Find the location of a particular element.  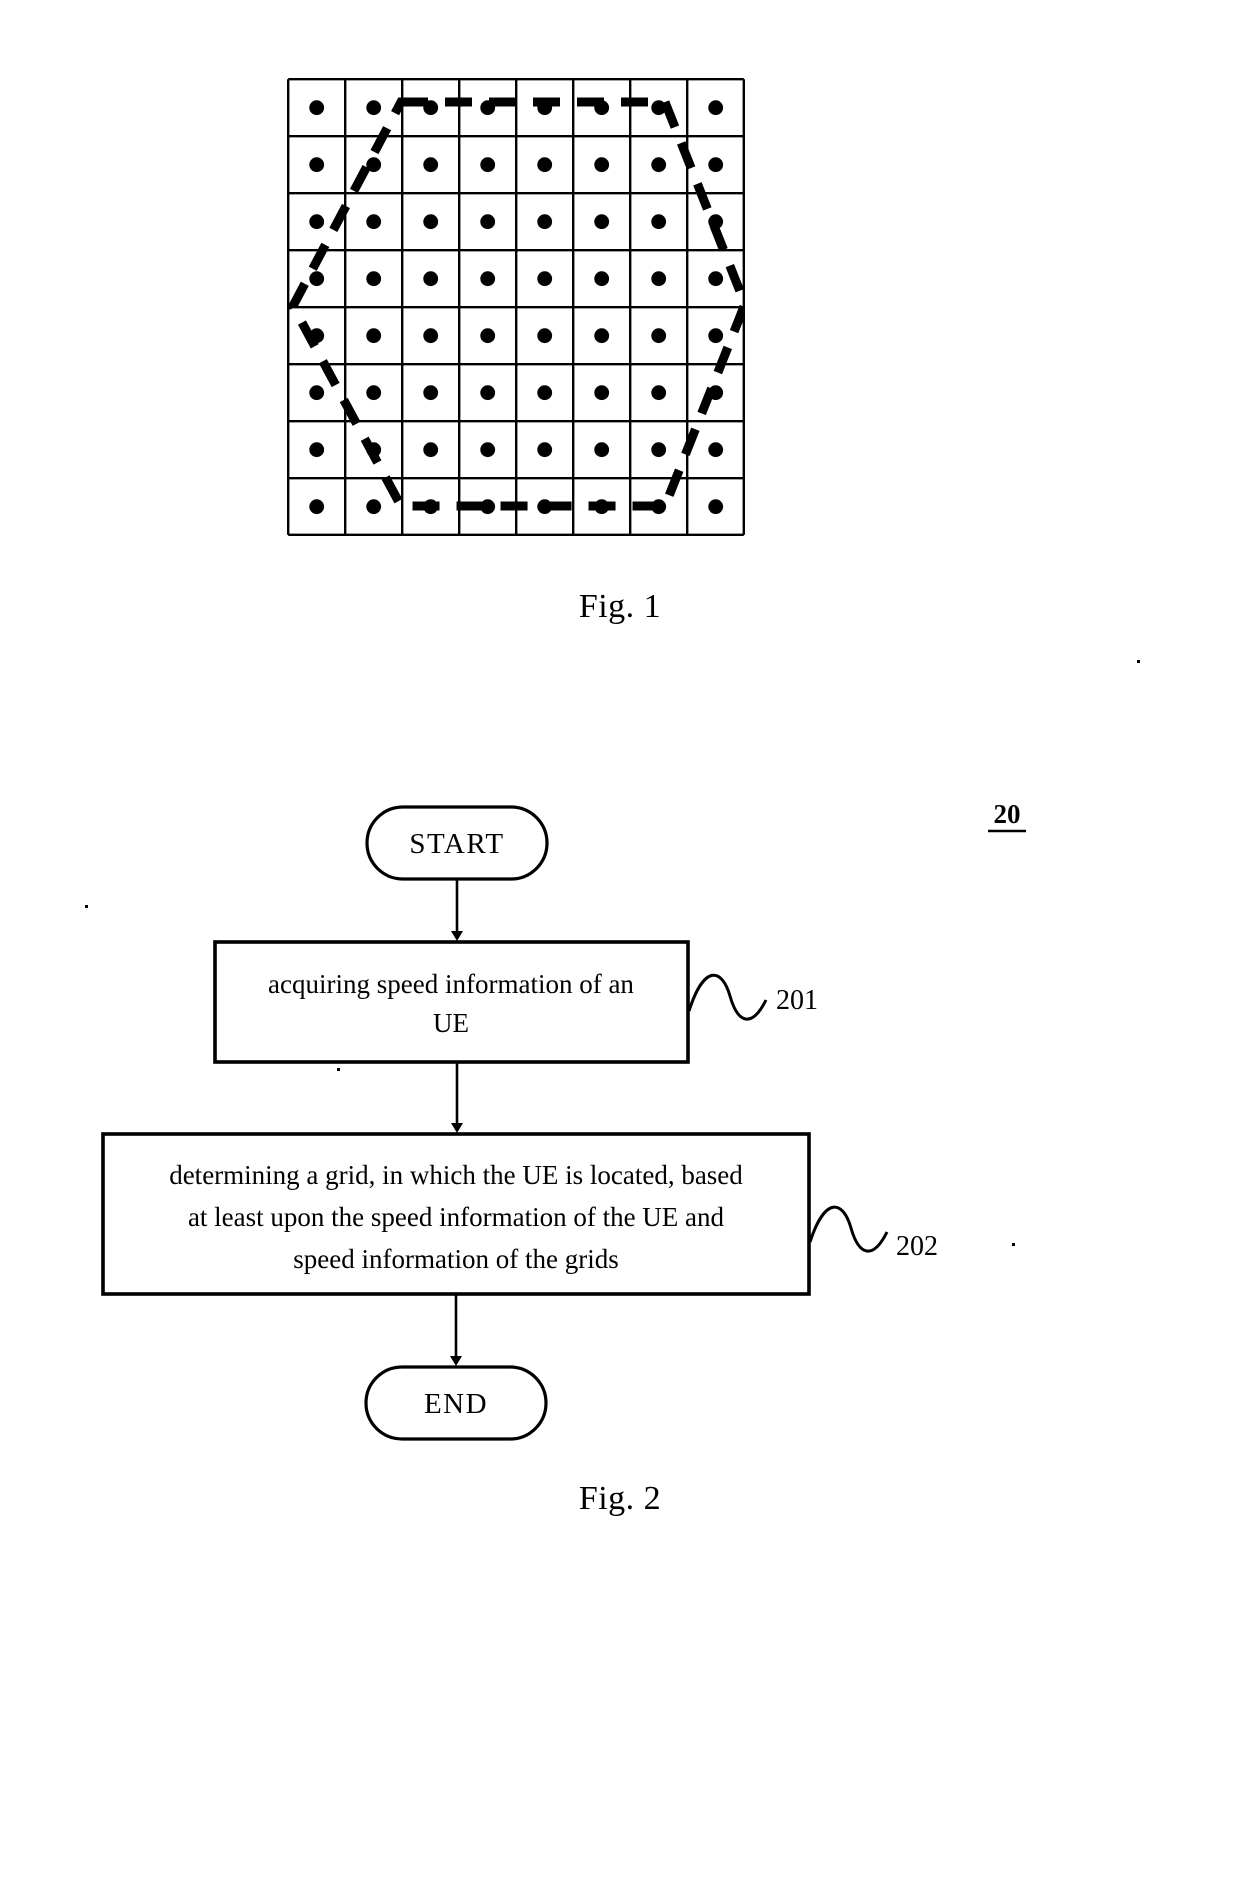

step-201-box is located at coordinates (451, 1002).